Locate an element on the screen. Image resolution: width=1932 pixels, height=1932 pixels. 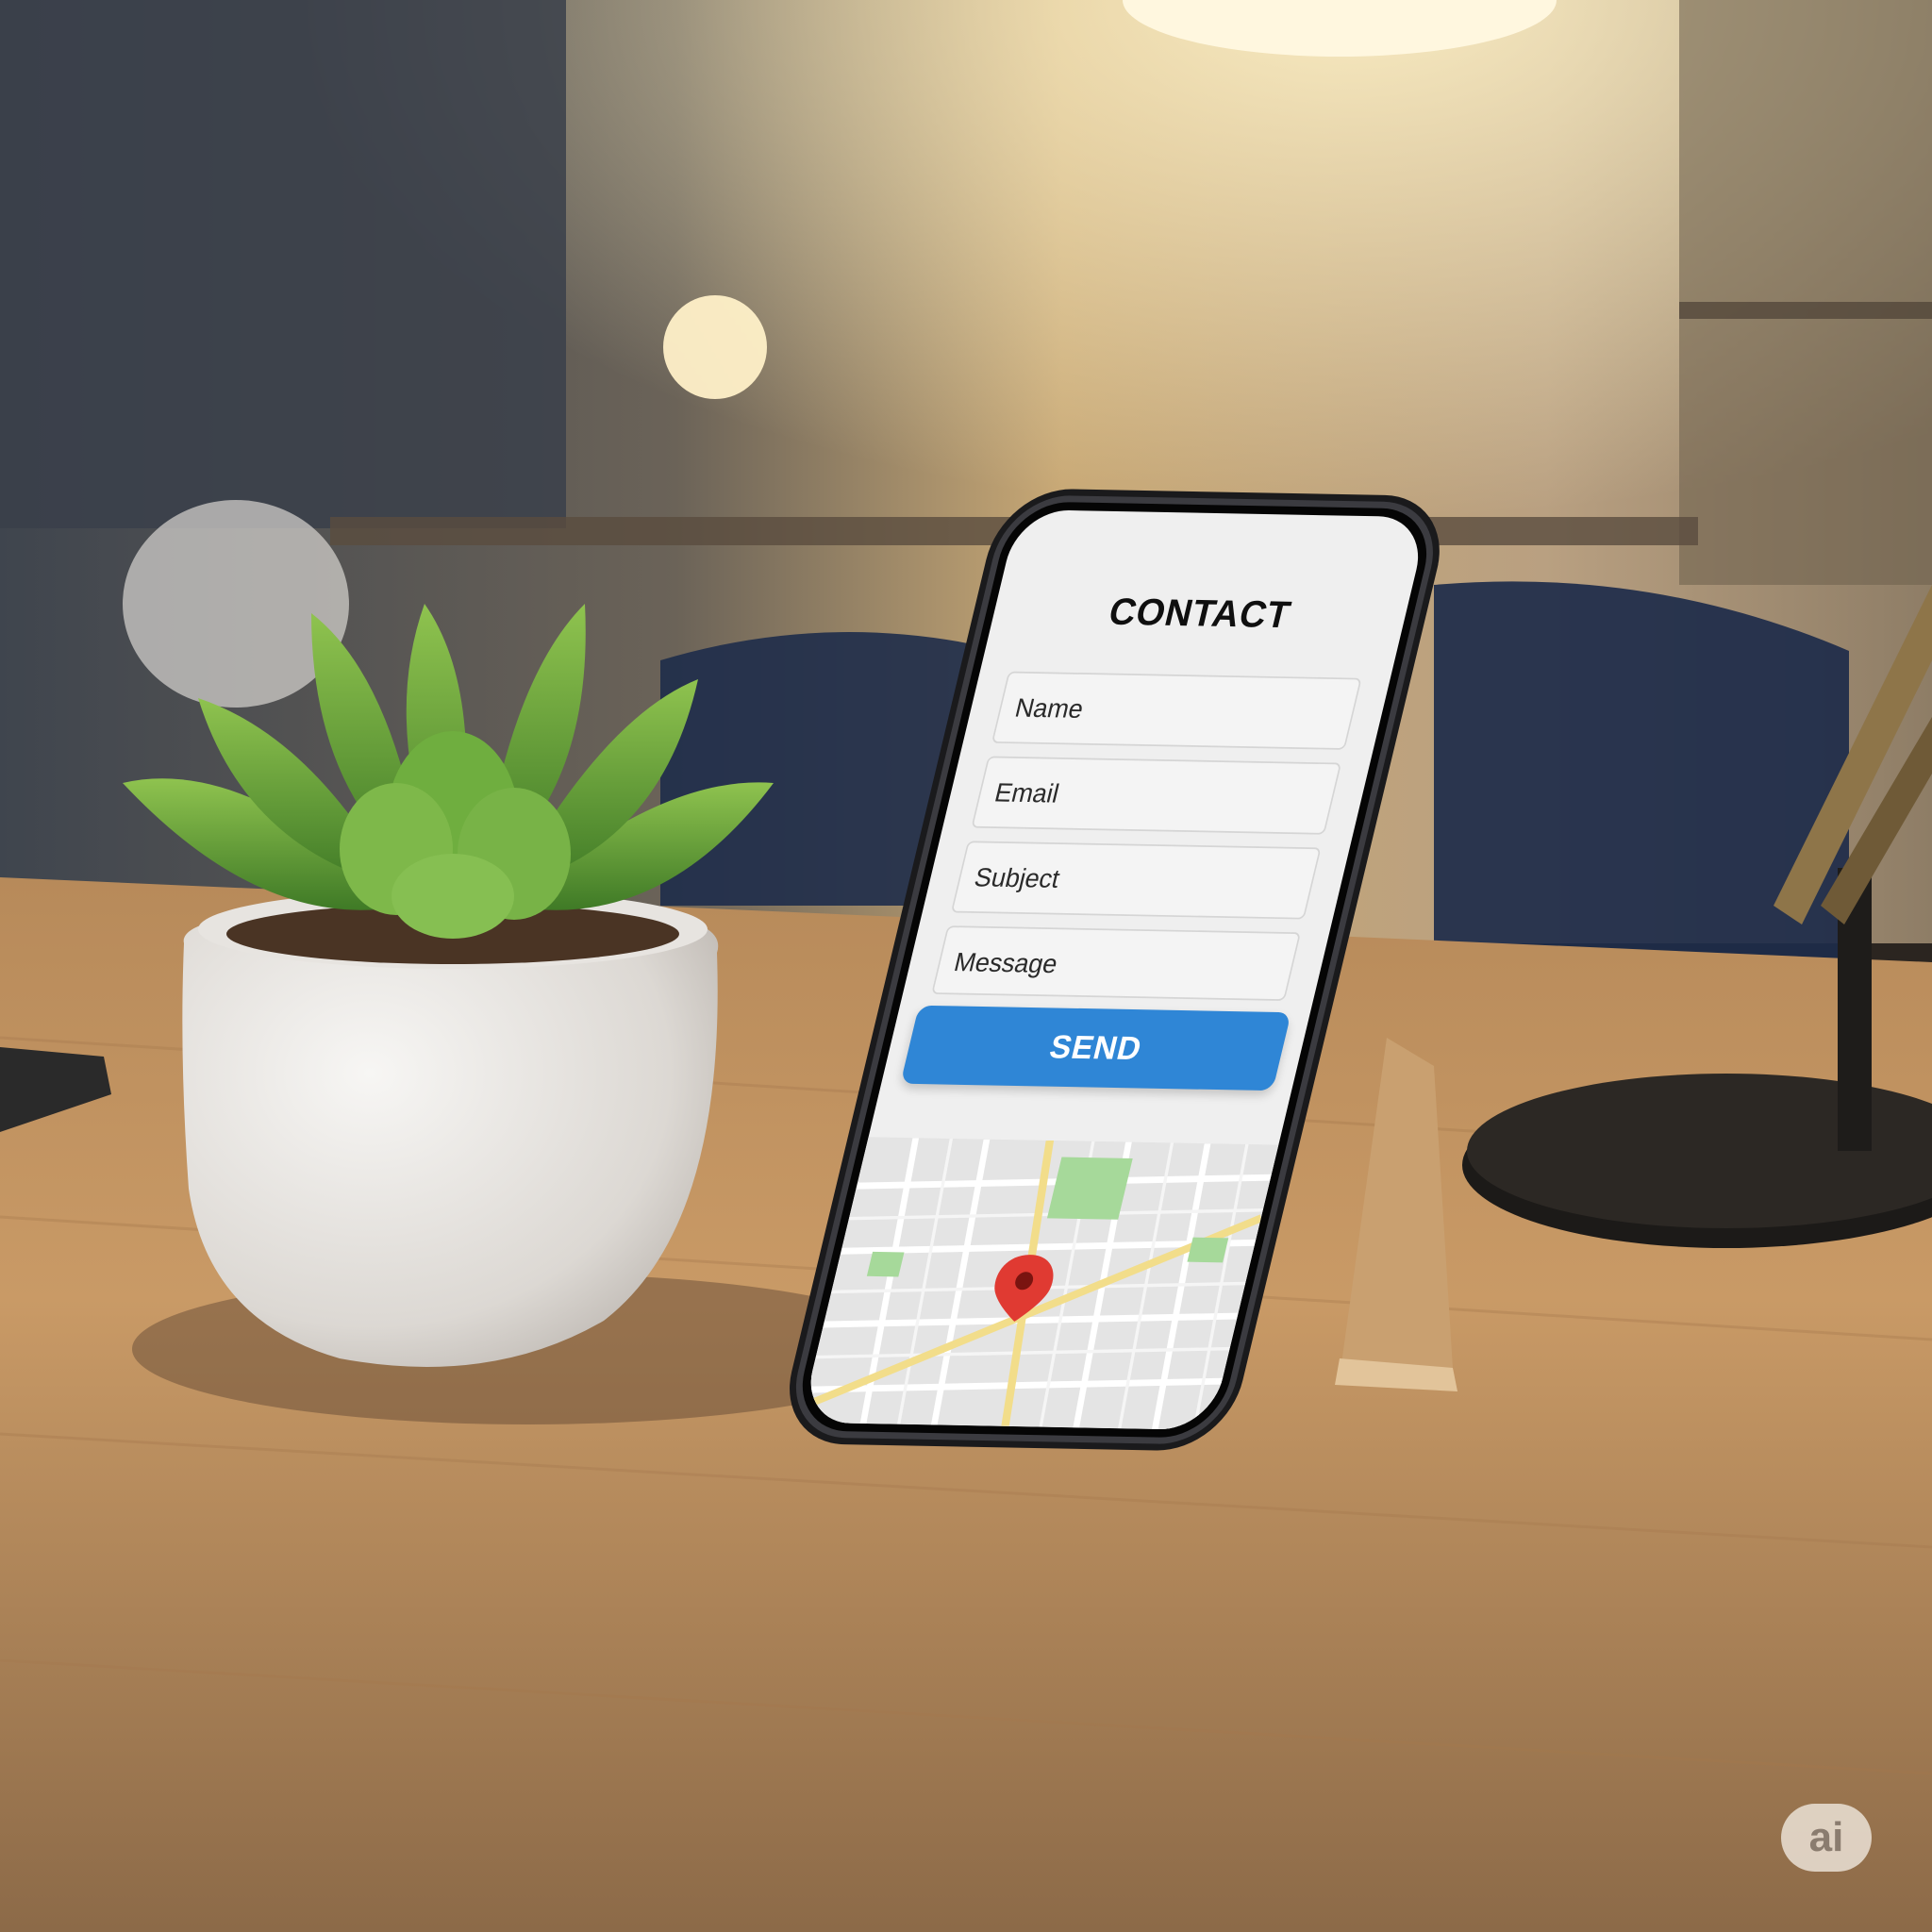
message-placeholder: Message is located at coordinates (1006, 963).